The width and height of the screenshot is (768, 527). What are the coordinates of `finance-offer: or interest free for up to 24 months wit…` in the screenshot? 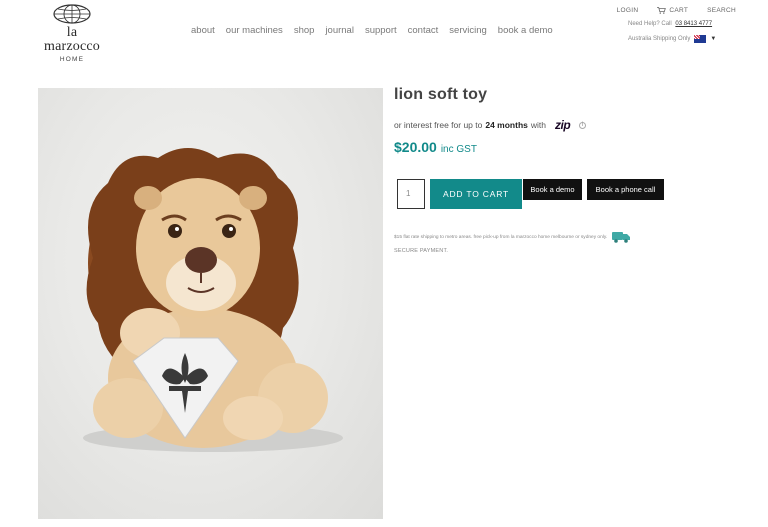 It's located at (490, 124).